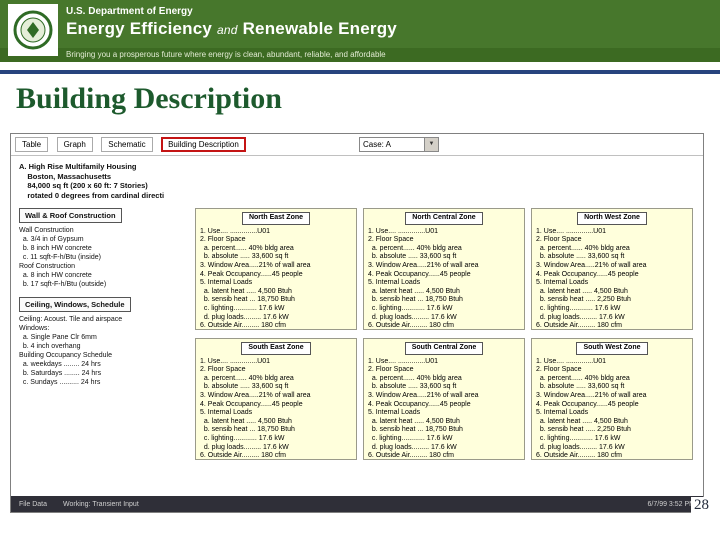  What do you see at coordinates (70, 215) in the screenshot?
I see `section-button: Wall & Roof Construction` at bounding box center [70, 215].